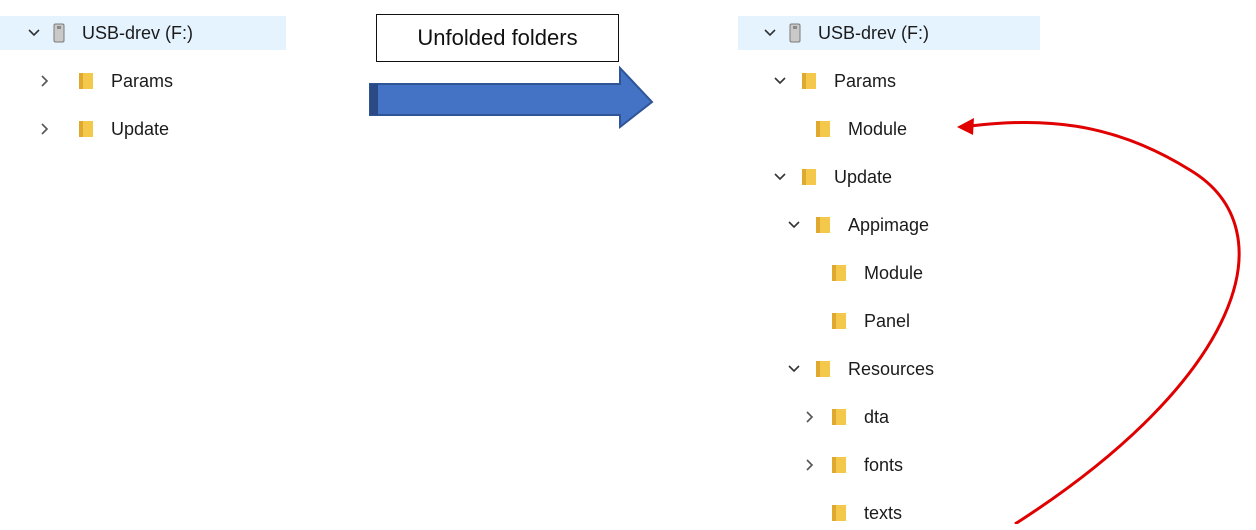  I want to click on right-arrow-icon, so click(511, 97).